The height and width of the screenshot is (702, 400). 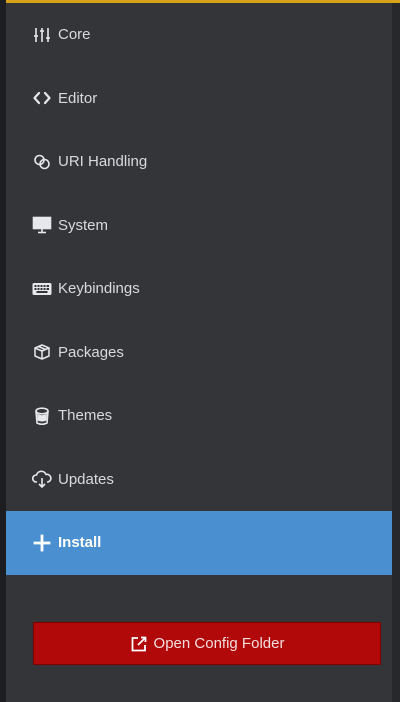 I want to click on keyboard-icon, so click(x=42, y=289).